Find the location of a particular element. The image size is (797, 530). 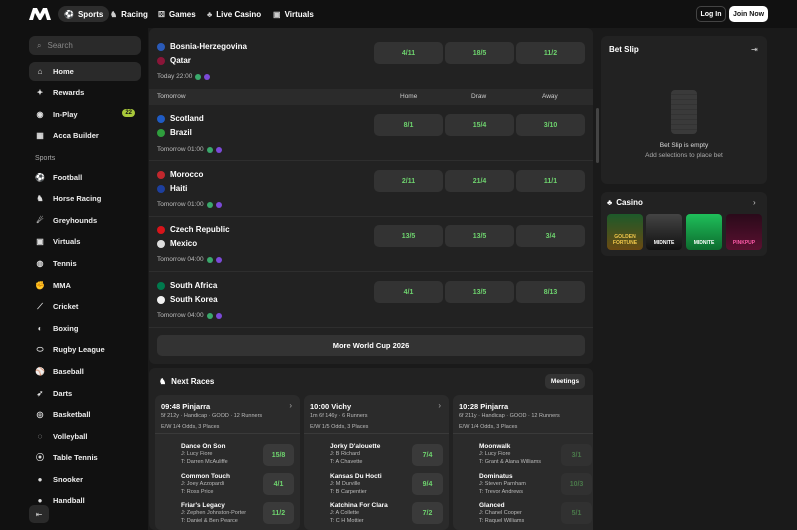

odds-home: 8/1 is located at coordinates (408, 125).